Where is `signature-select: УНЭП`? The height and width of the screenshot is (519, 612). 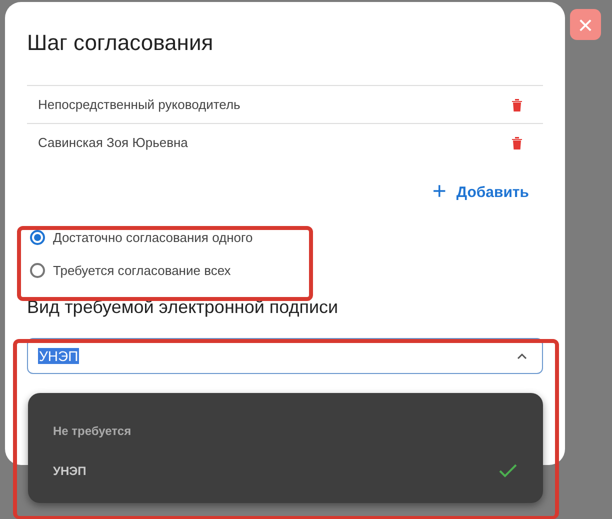 signature-select: УНЭП is located at coordinates (285, 356).